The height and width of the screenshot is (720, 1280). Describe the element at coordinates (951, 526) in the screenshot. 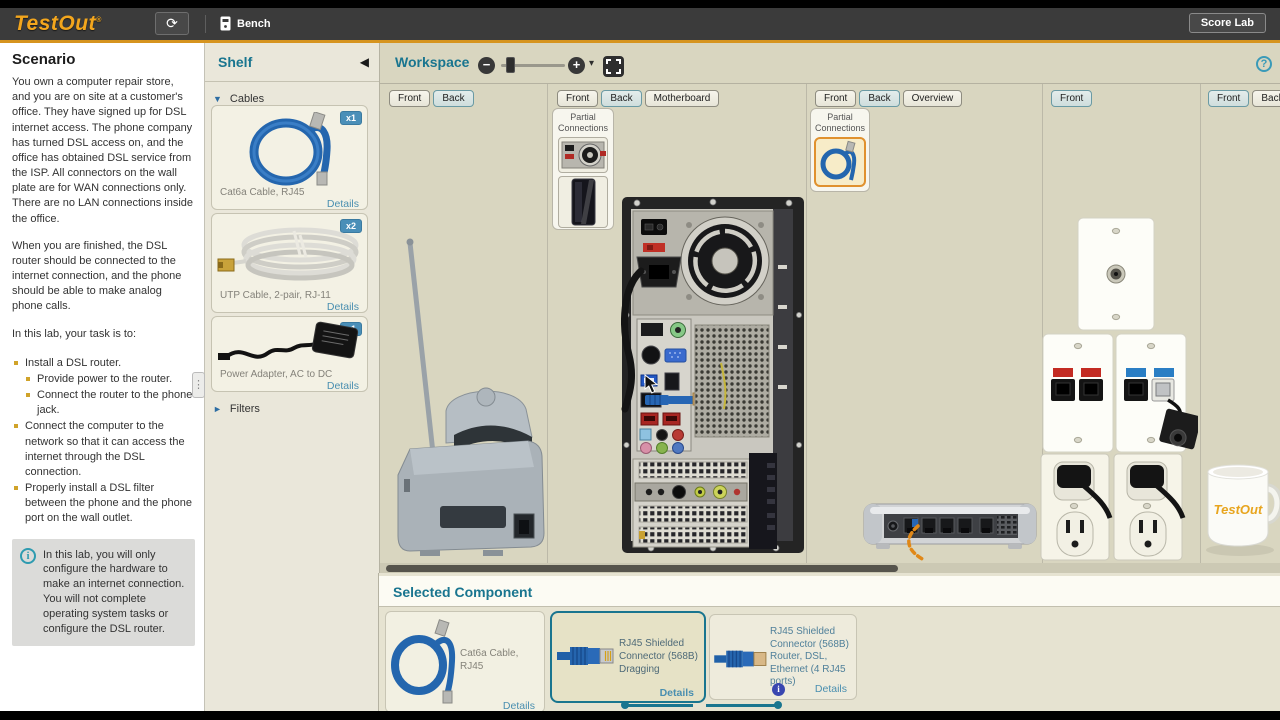

I see `dsl-router-back` at that location.